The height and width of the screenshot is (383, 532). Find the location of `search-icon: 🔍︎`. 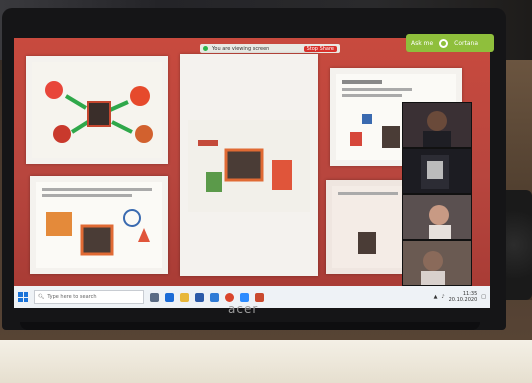

search-icon: 🔍︎ is located at coordinates (41, 297).